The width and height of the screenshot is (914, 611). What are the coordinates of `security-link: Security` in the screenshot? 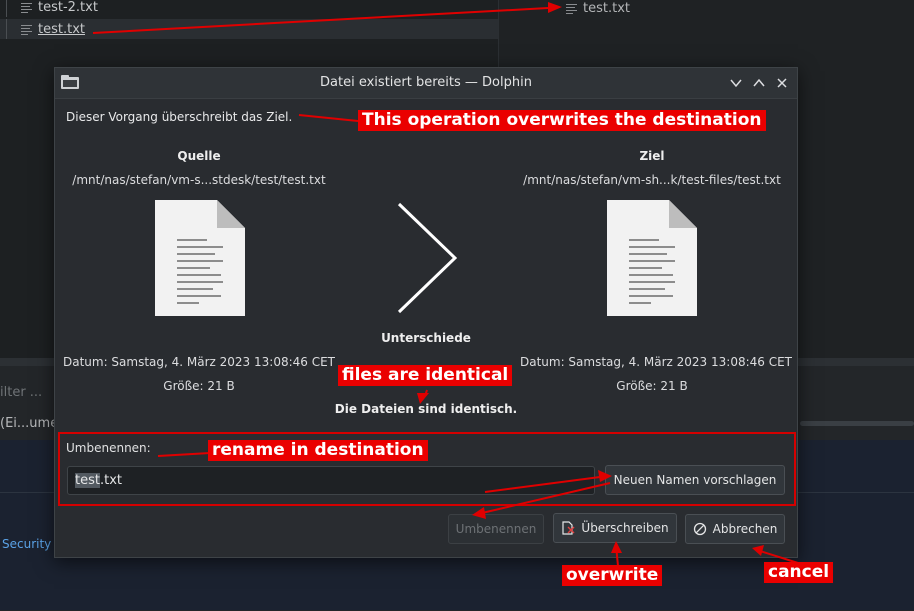 It's located at (26, 544).